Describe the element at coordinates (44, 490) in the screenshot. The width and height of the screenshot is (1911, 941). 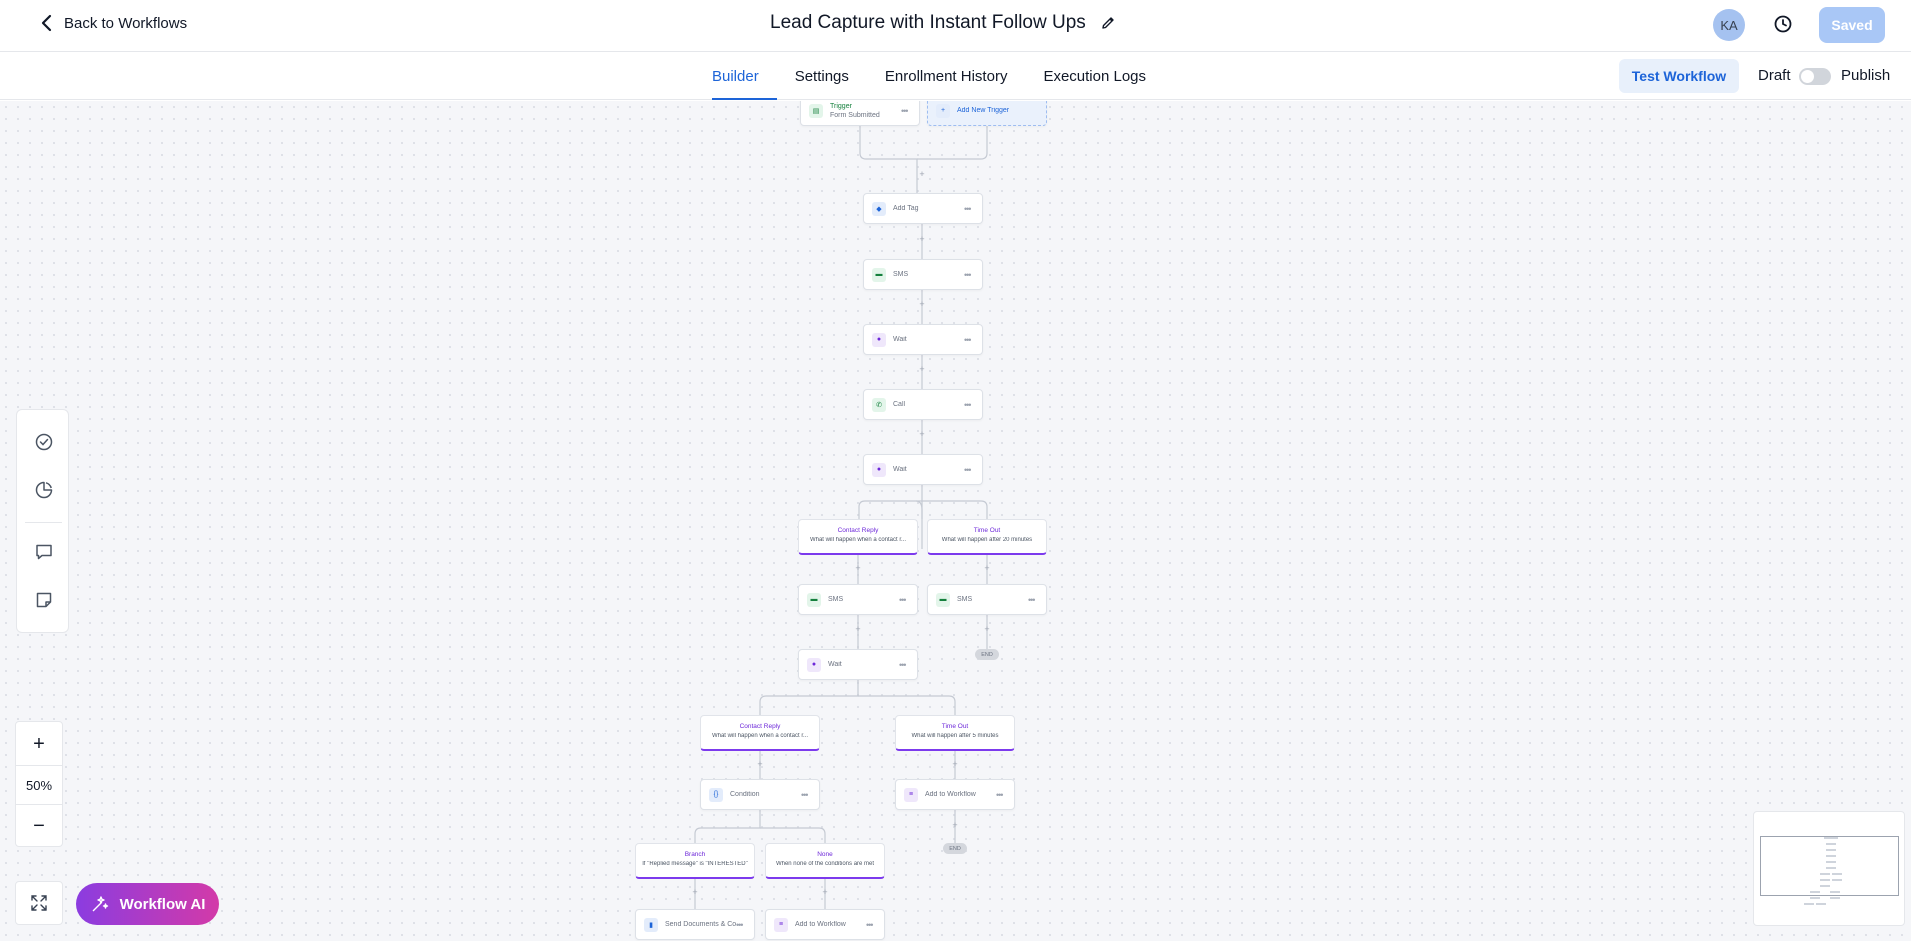
I see `pie-chart-icon` at that location.